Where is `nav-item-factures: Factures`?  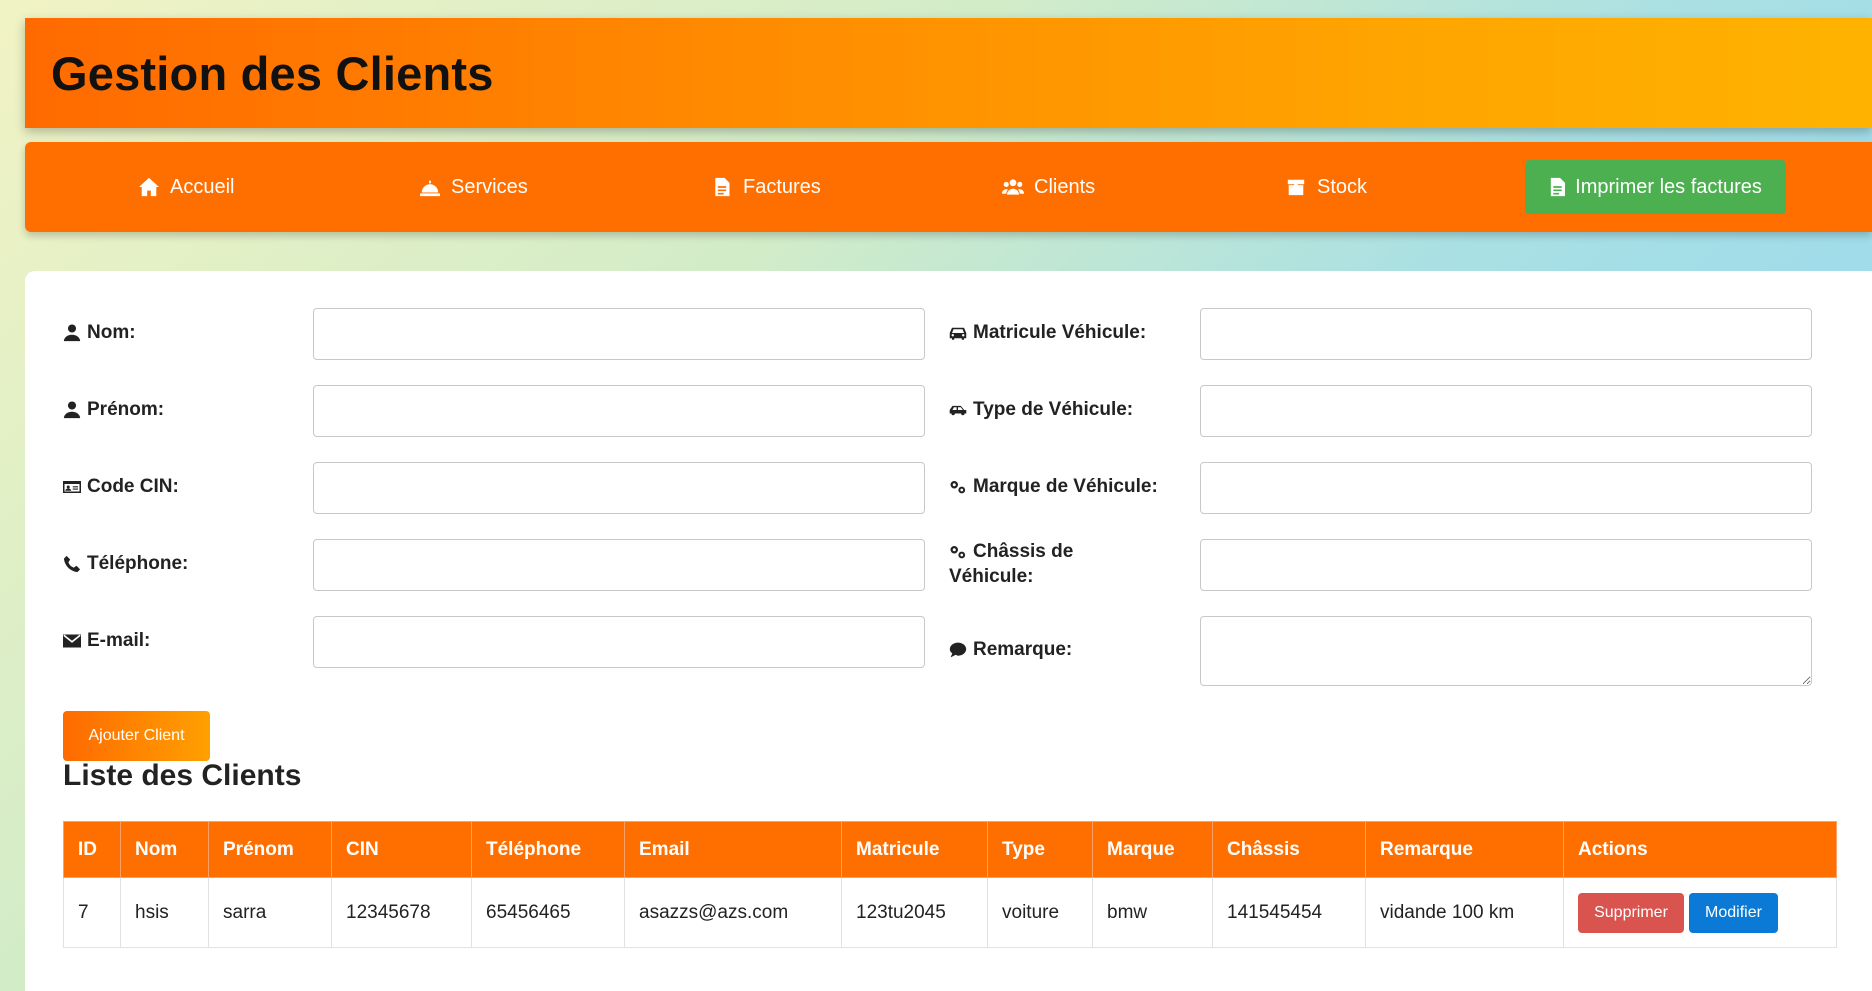
nav-item-factures: Factures is located at coordinates (766, 187).